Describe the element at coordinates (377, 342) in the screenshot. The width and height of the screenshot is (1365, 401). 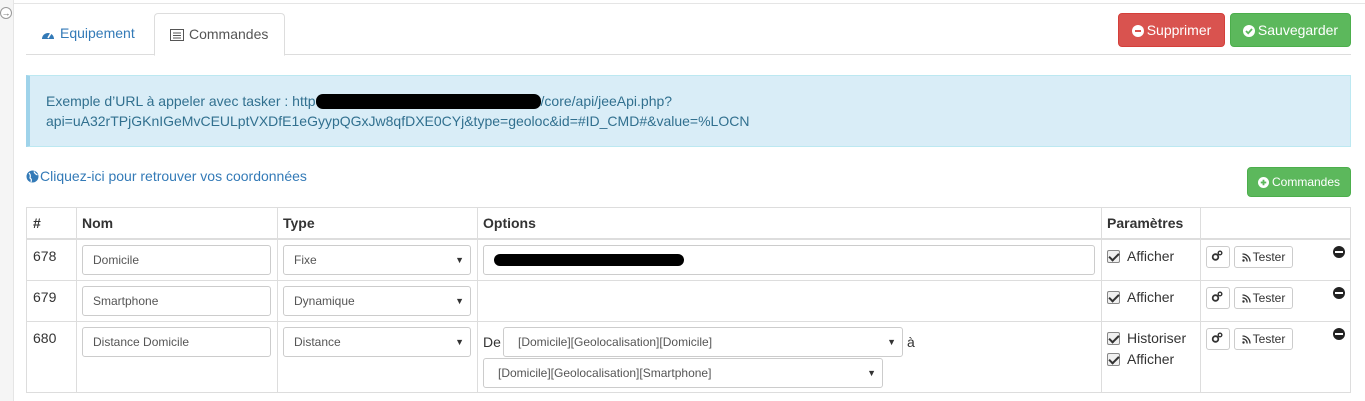
I see `type-select: Distance ▼` at that location.